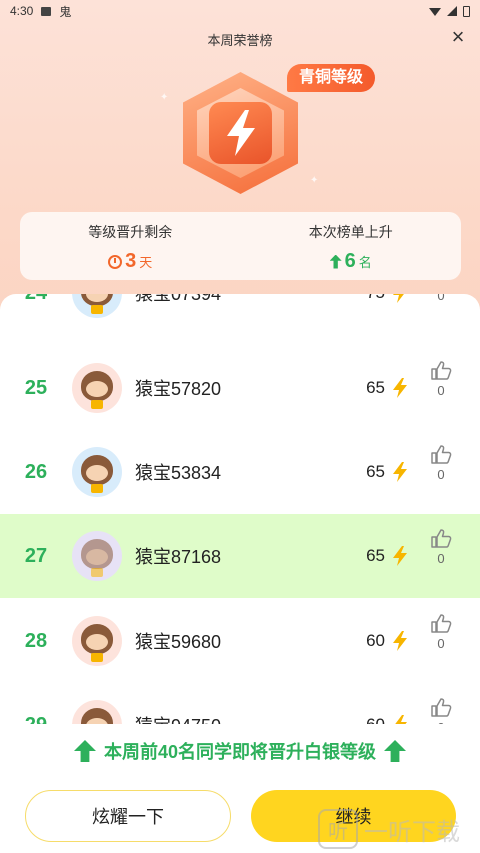 Image resolution: width=480 pixels, height=853 pixels. I want to click on level-badge, so click(240, 133).